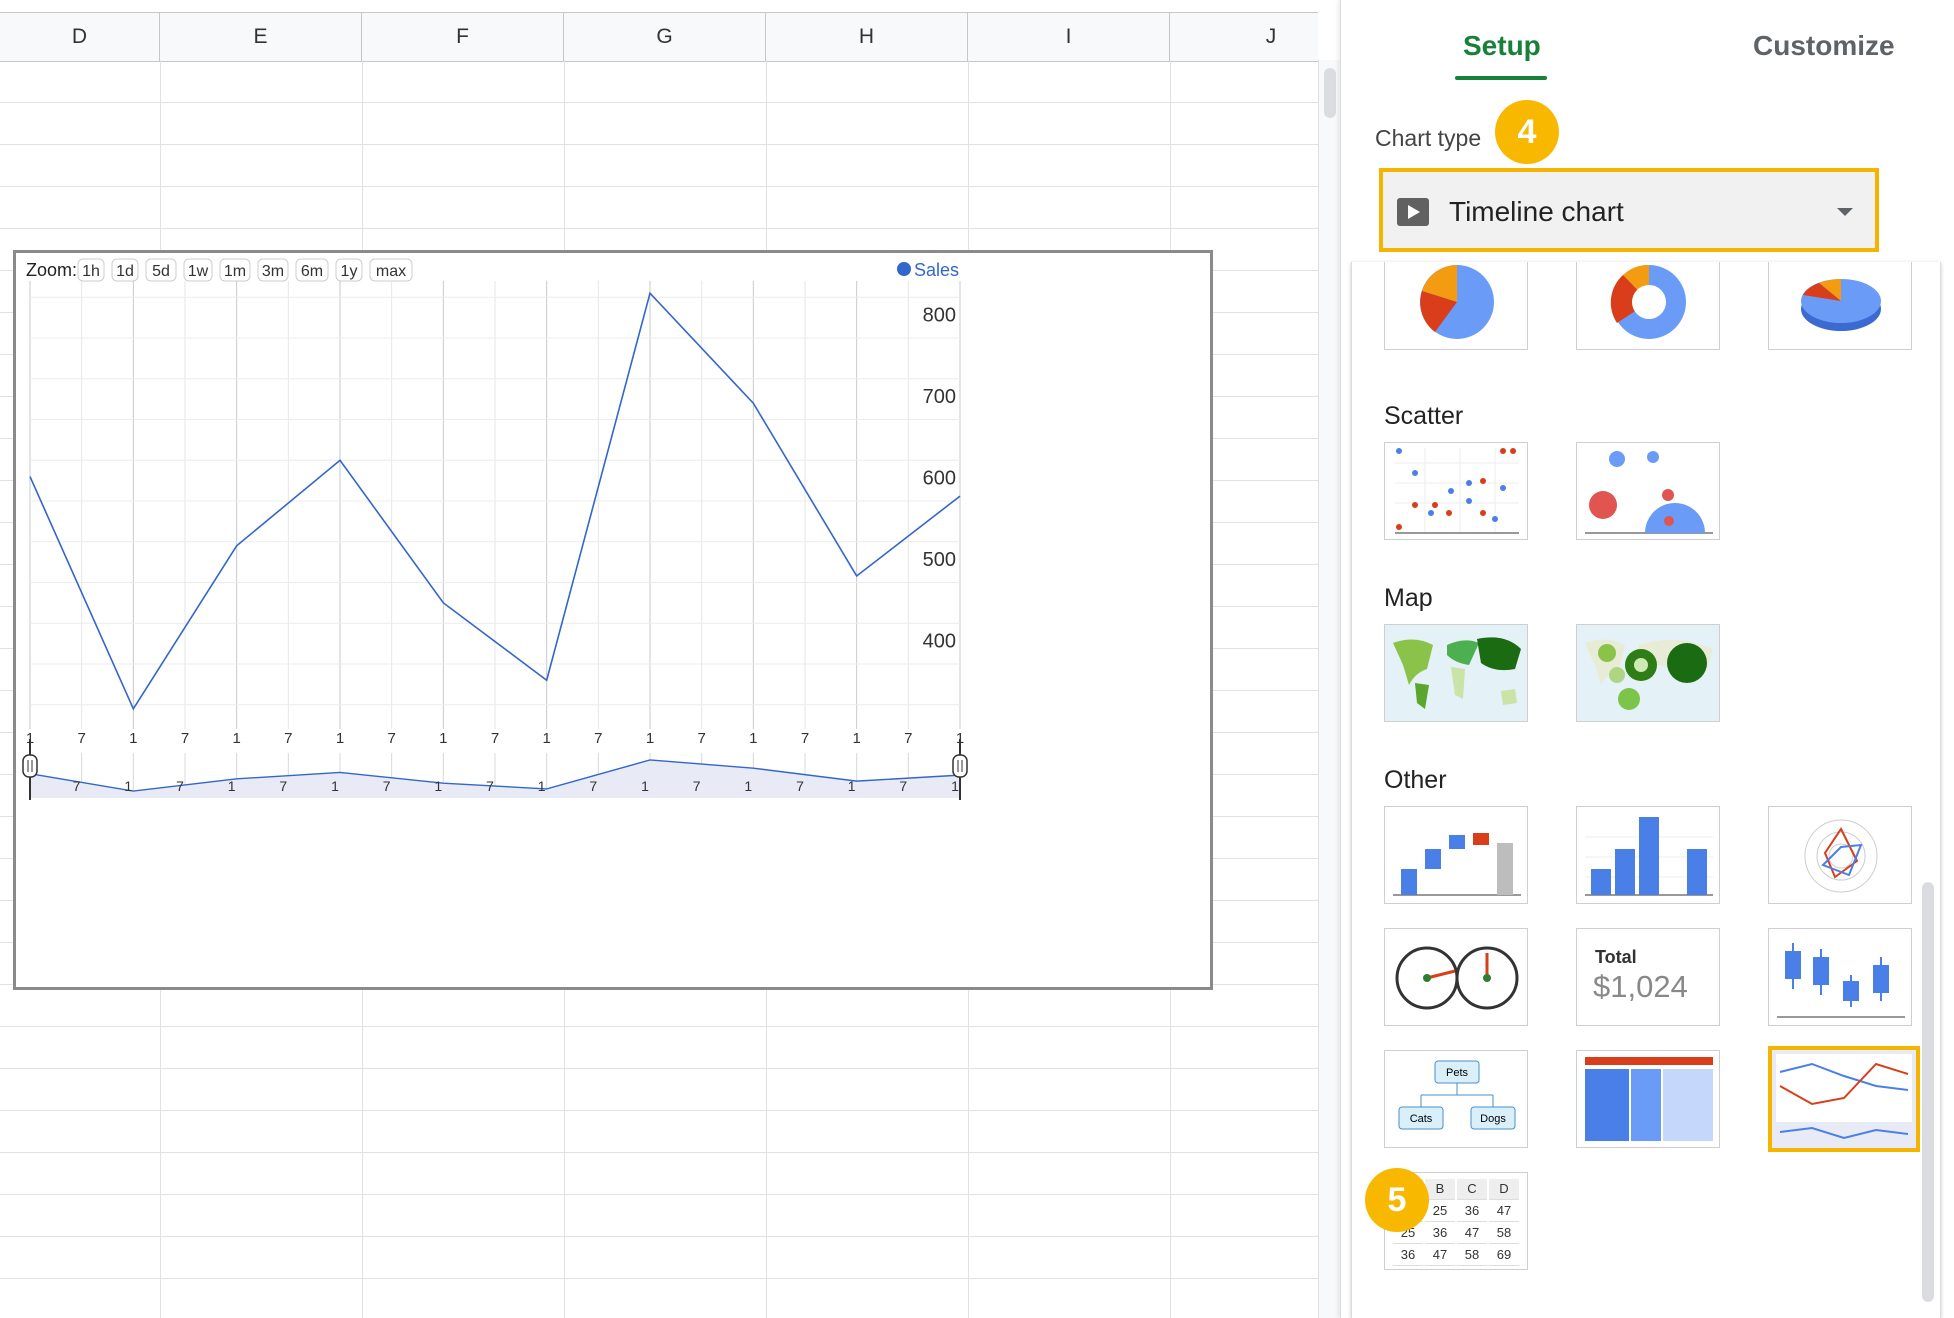  What do you see at coordinates (1069, 37) in the screenshot?
I see `column-header-i: I` at bounding box center [1069, 37].